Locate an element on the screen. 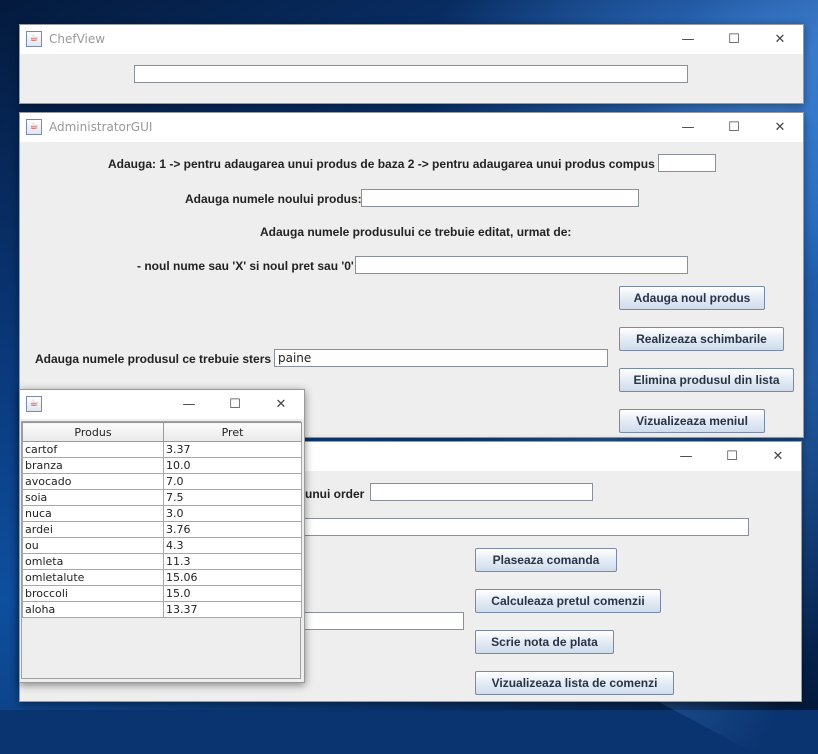 This screenshot has width=818, height=754. column-header-produs: Produs is located at coordinates (93, 432).